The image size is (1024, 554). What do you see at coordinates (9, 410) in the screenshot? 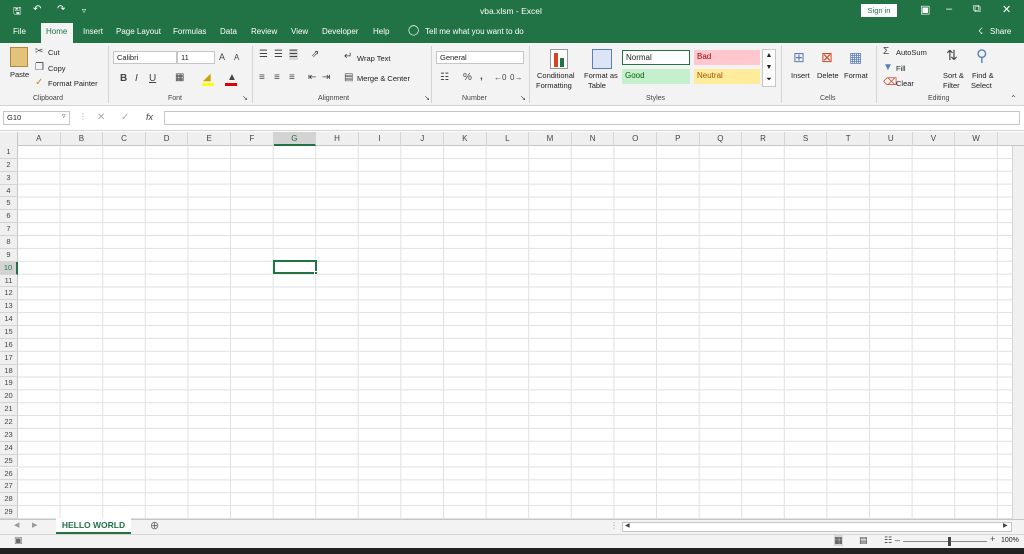
I see `row-header-21: 21` at bounding box center [9, 410].